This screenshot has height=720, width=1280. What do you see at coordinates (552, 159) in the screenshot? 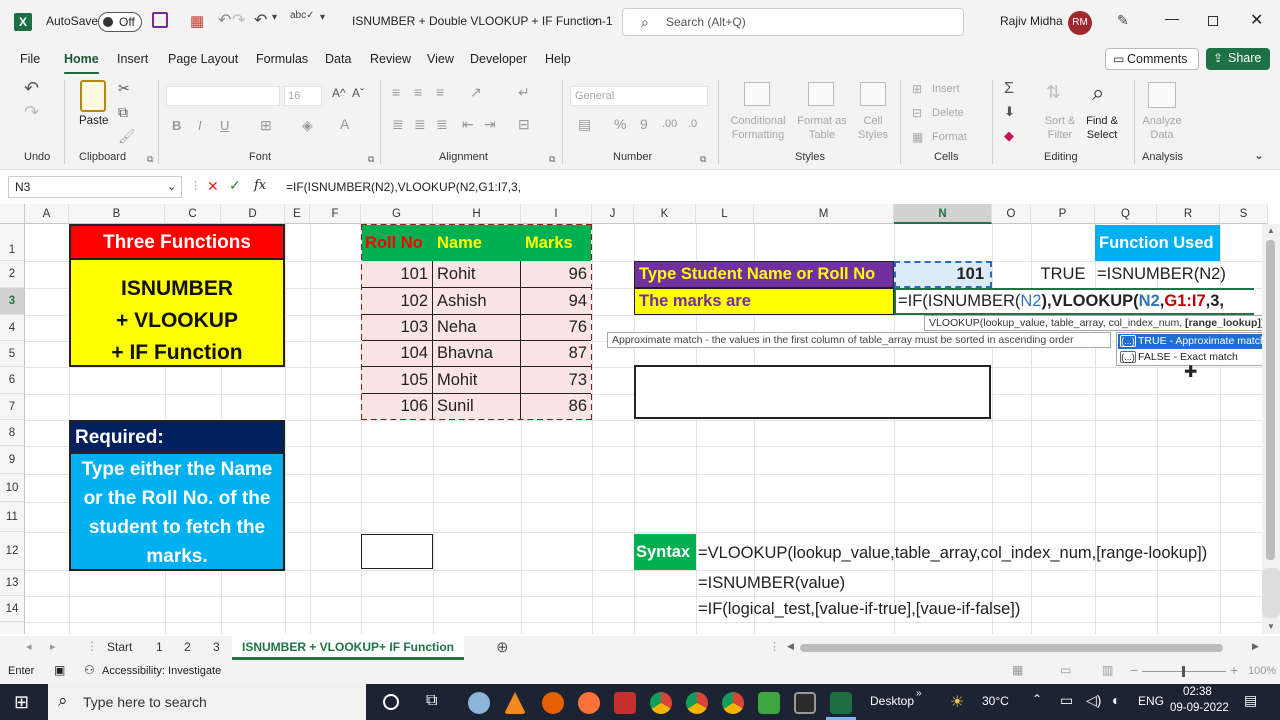
I see `alignment-launcher-icon: ⧉` at bounding box center [552, 159].